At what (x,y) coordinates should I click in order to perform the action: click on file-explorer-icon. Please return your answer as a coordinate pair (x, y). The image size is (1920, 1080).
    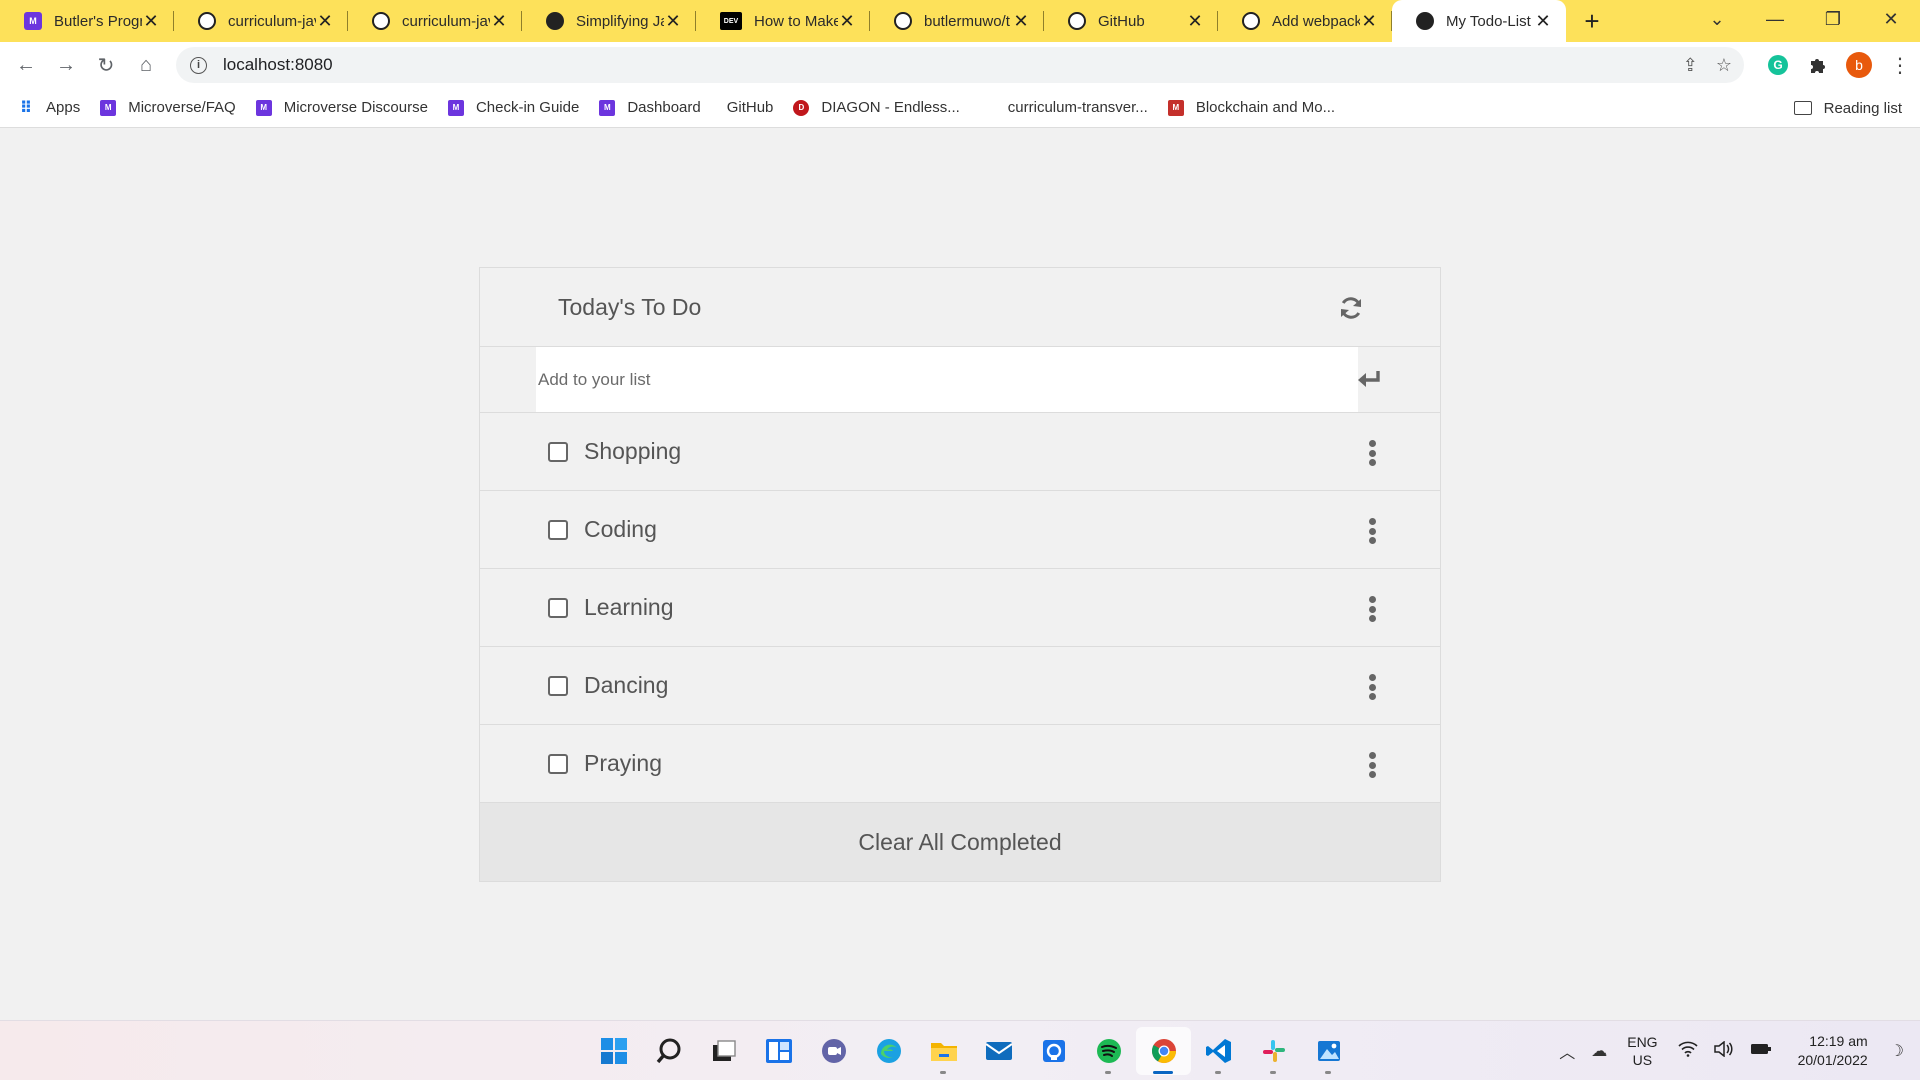
    Looking at the image, I should click on (943, 1051).